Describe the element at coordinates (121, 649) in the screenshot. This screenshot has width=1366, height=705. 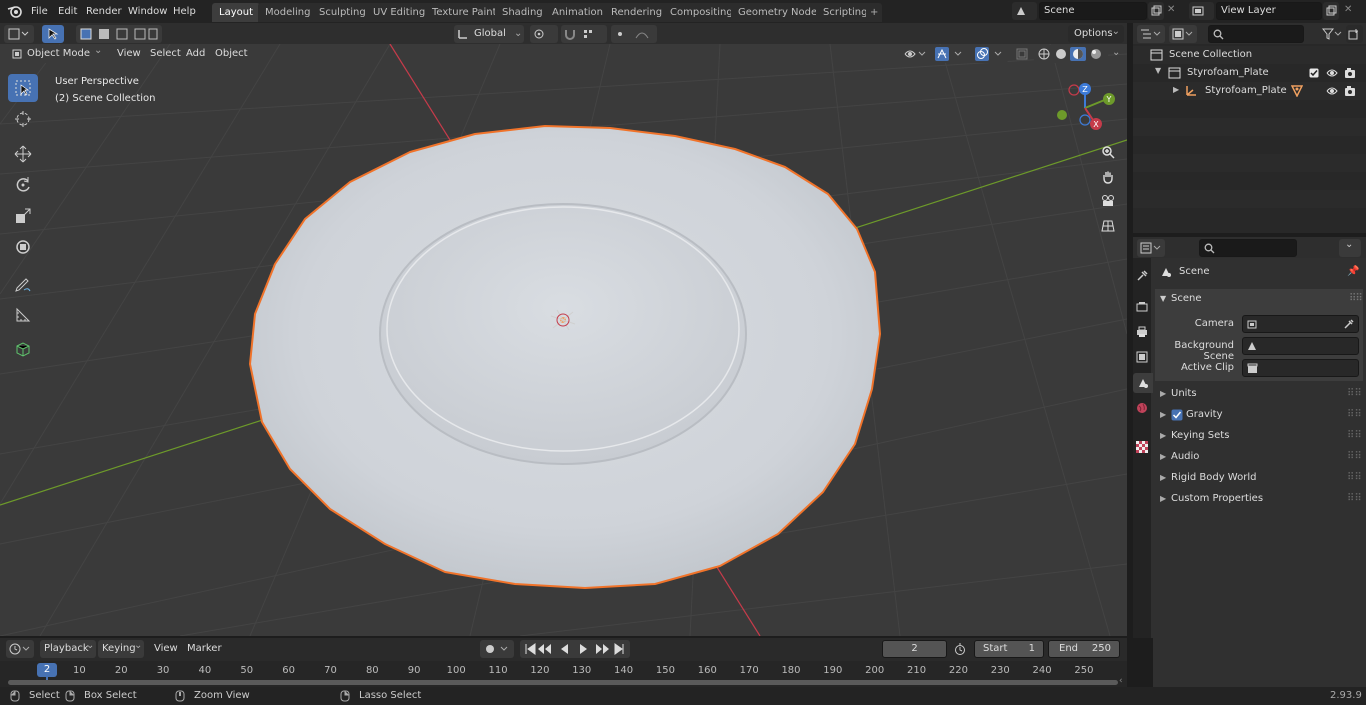
I see `keying-menu: Keying ⌄` at that location.